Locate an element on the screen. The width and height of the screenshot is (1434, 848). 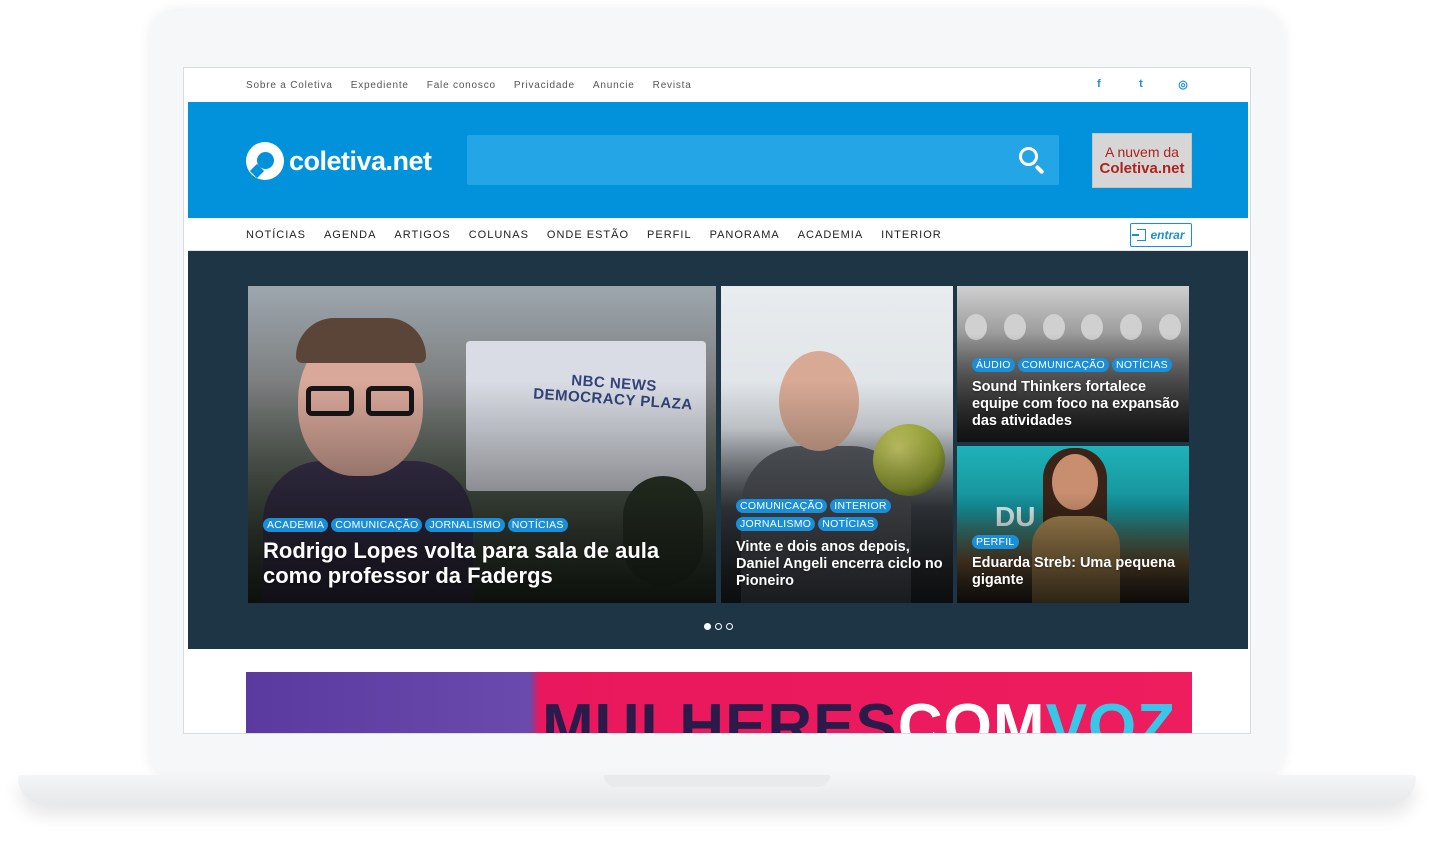
nav-item-artigos: ARTIGOS is located at coordinates (422, 235).